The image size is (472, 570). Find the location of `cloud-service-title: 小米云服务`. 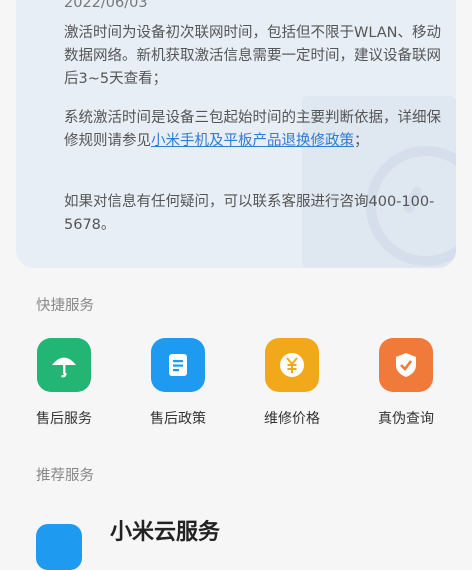

cloud-service-title: 小米云服务 is located at coordinates (165, 530).